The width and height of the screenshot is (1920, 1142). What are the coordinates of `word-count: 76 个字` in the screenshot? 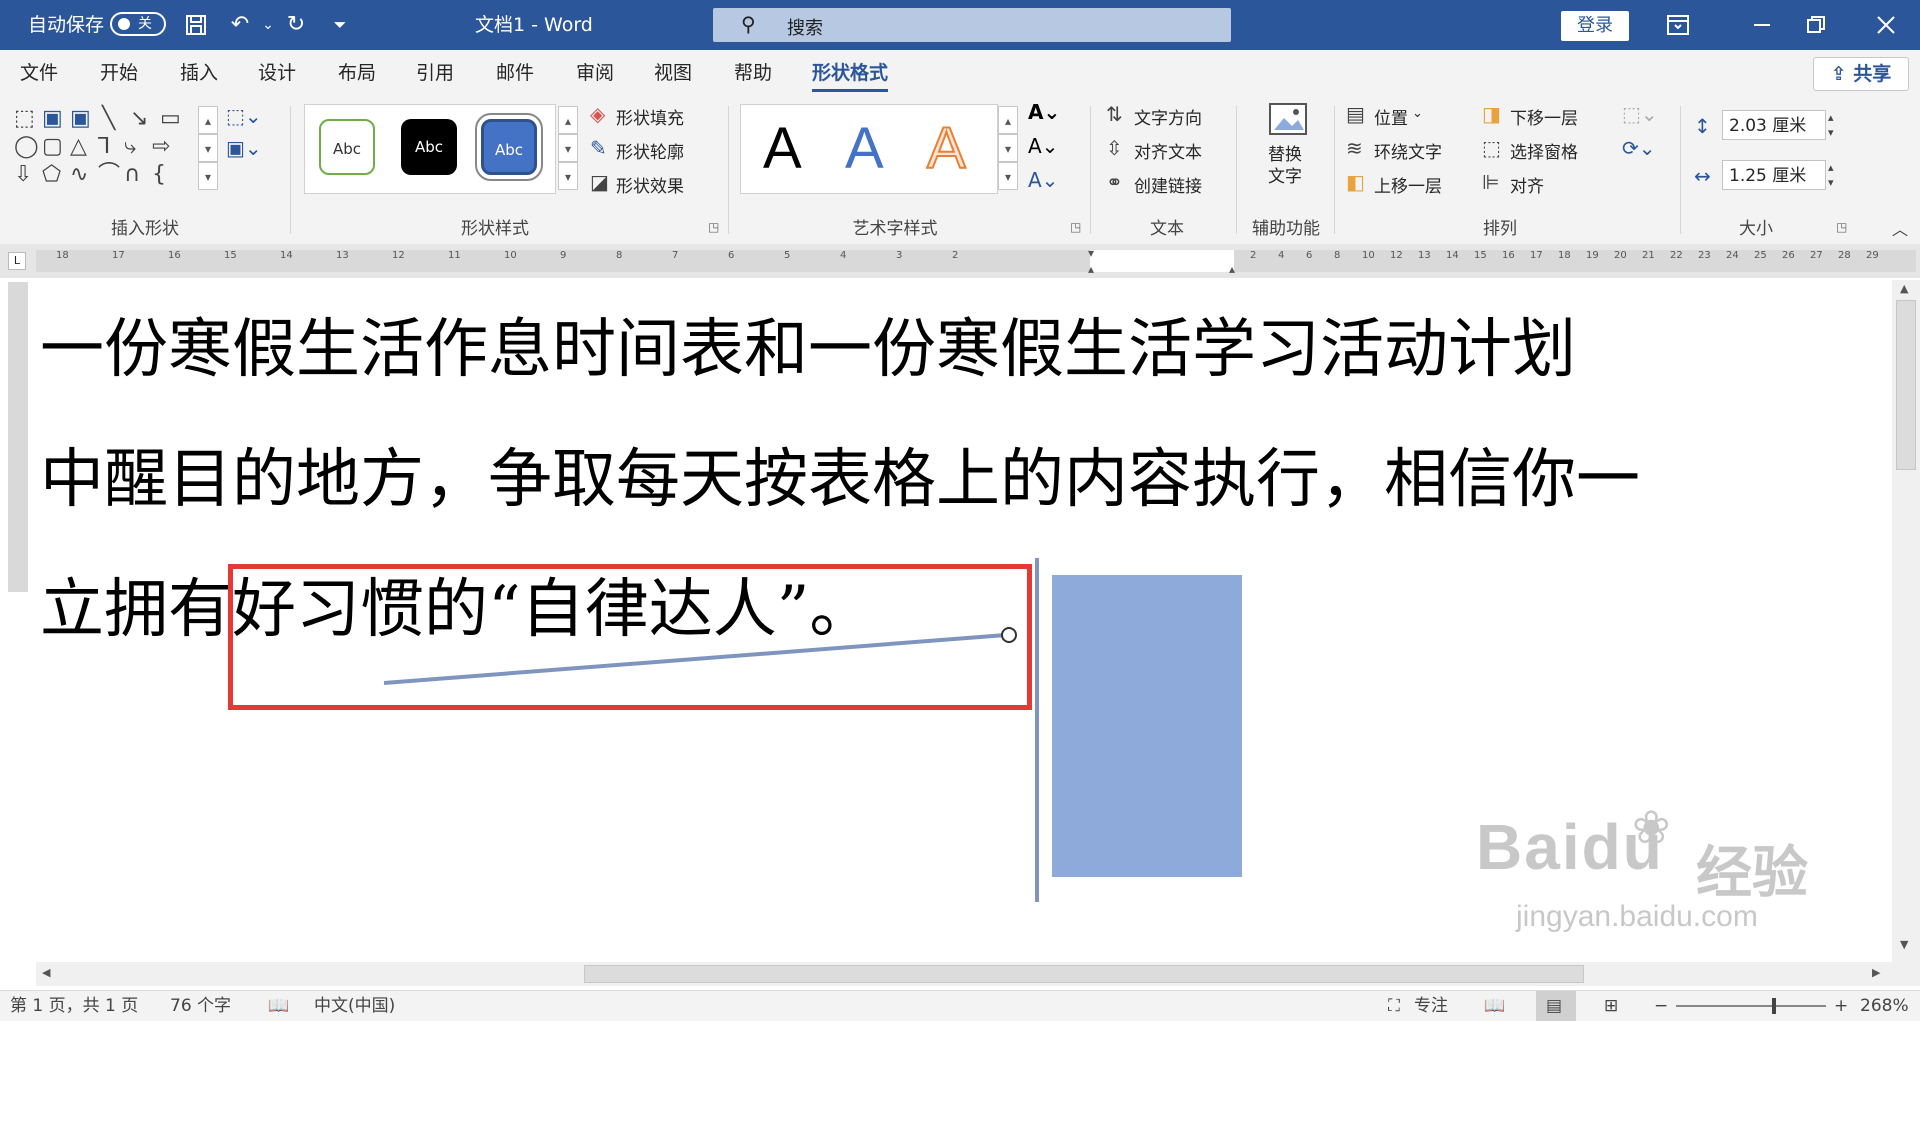 It's located at (200, 1006).